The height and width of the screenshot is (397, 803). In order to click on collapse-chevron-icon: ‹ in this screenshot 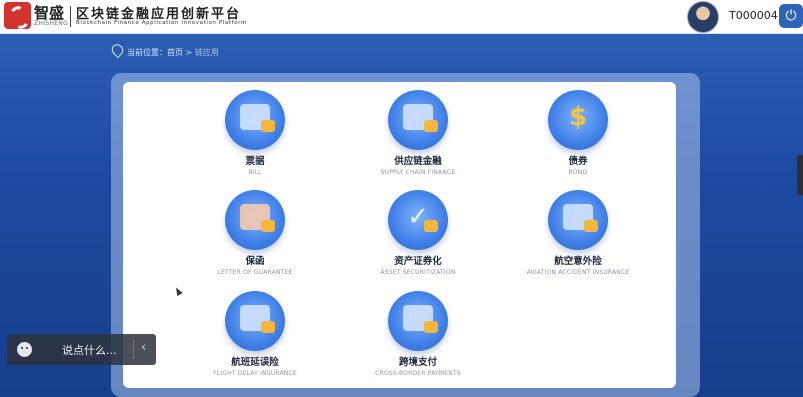, I will do `click(143, 347)`.